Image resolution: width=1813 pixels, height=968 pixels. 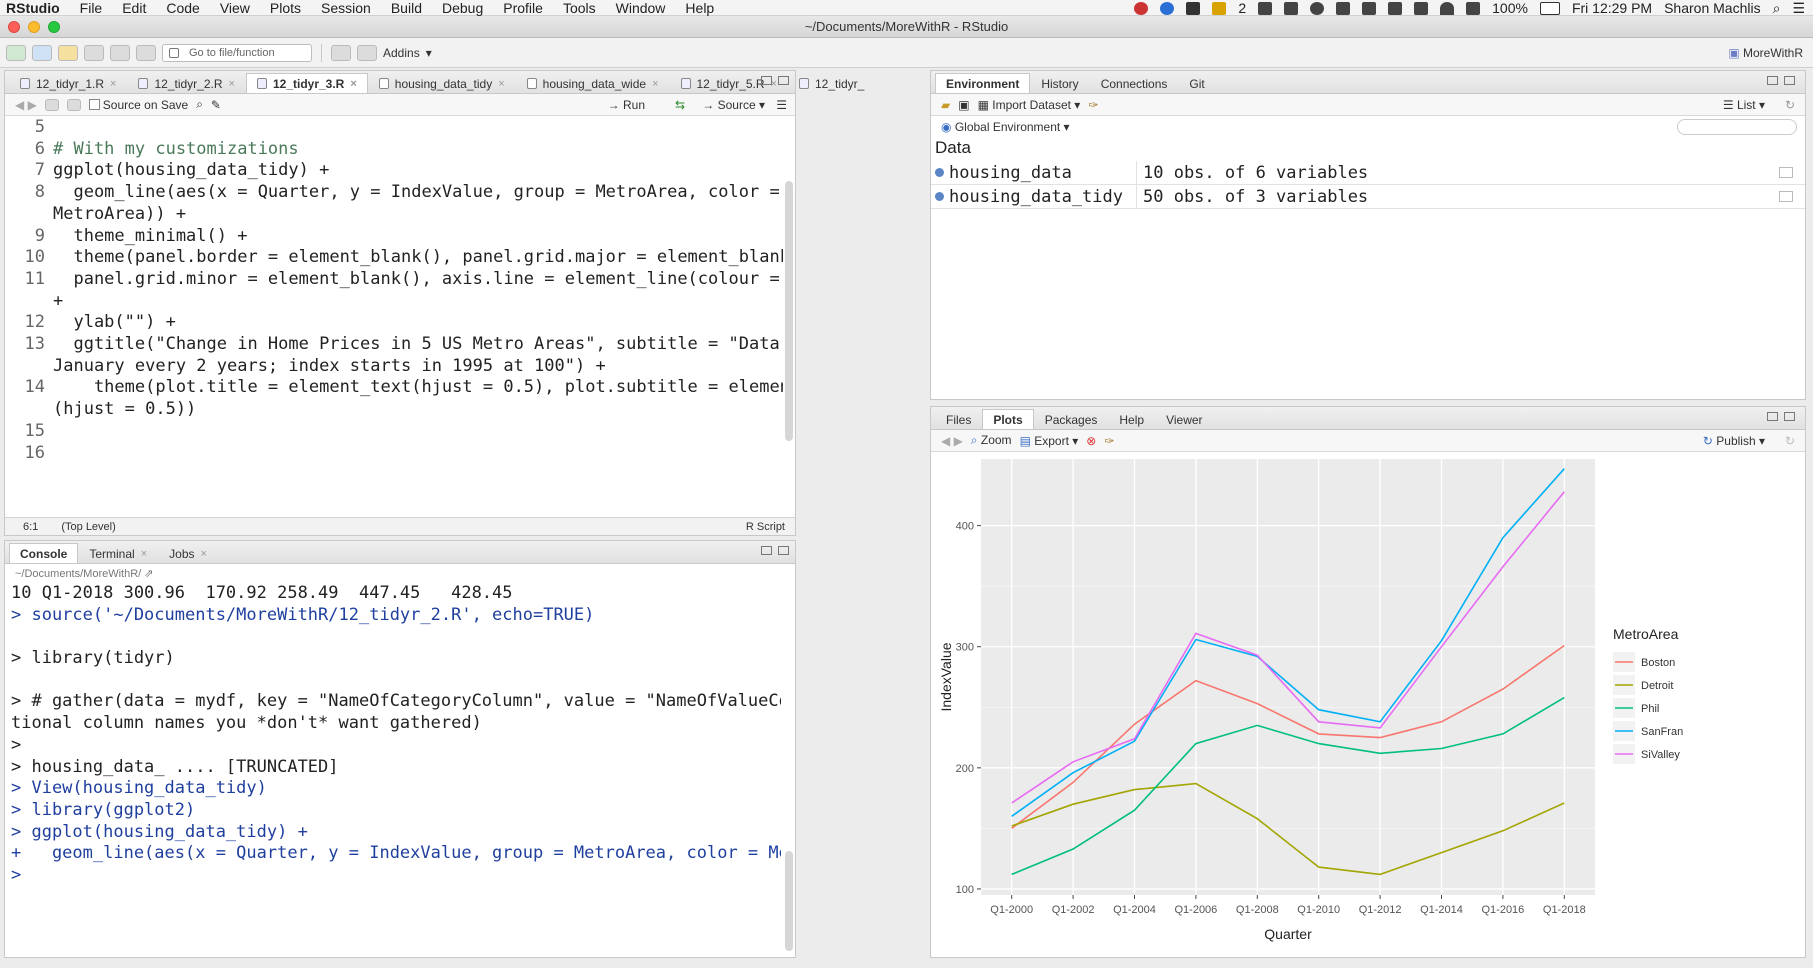 I want to click on tab-environment: Environment, so click(x=983, y=83).